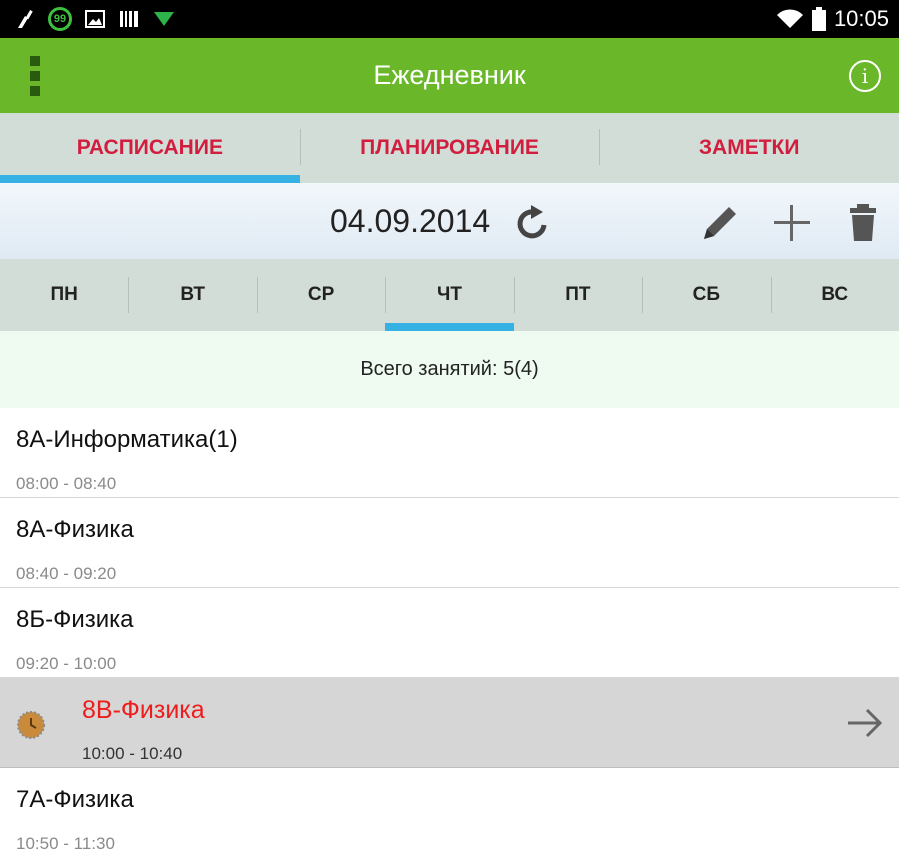 Image resolution: width=899 pixels, height=856 pixels. I want to click on info-glyph: i, so click(865, 76).